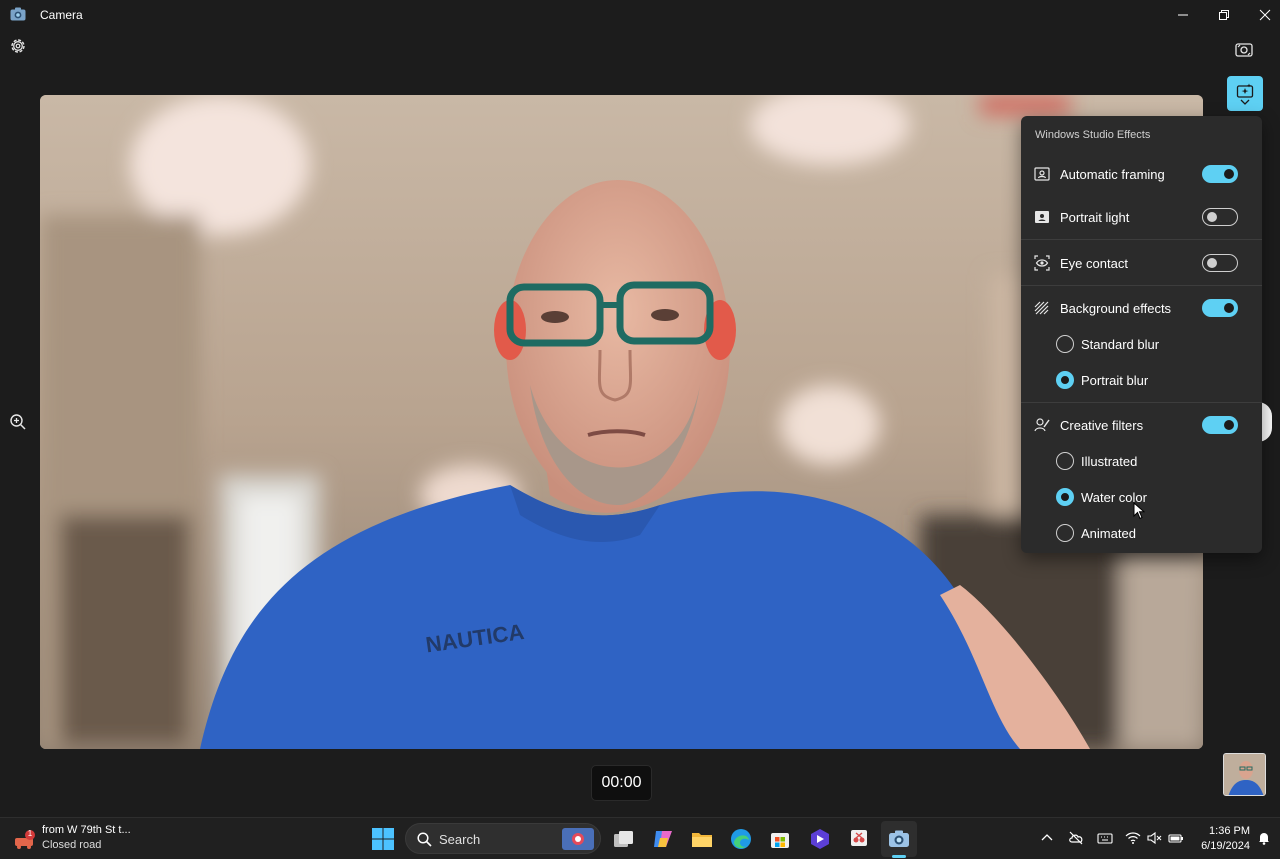  I want to click on start-button, so click(383, 839).